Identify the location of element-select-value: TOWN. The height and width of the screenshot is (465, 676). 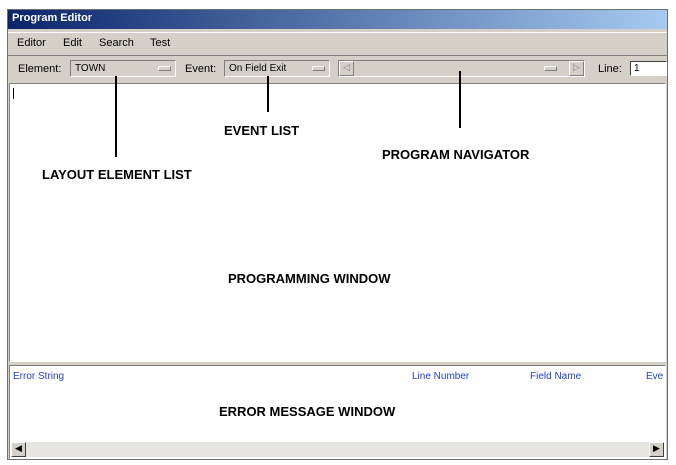
(90, 68).